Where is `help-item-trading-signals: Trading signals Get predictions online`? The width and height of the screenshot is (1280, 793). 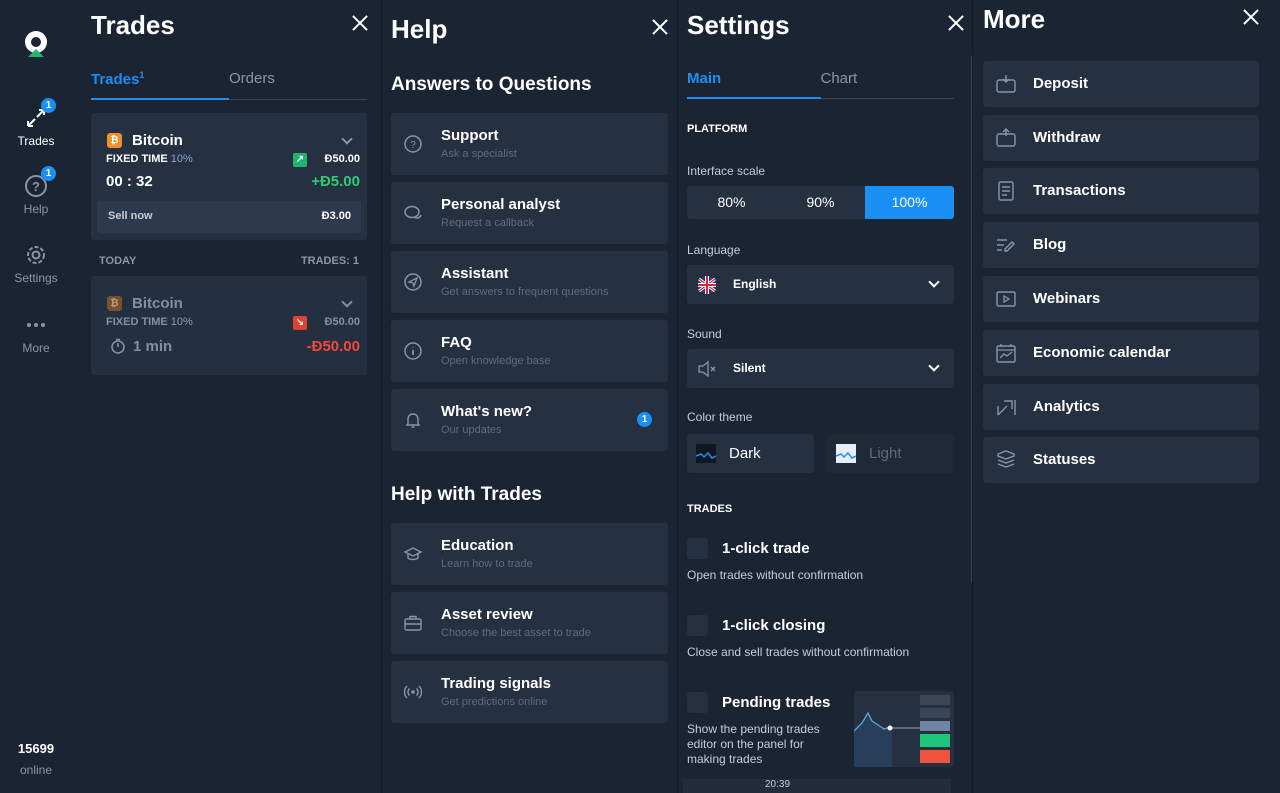 help-item-trading-signals: Trading signals Get predictions online is located at coordinates (529, 692).